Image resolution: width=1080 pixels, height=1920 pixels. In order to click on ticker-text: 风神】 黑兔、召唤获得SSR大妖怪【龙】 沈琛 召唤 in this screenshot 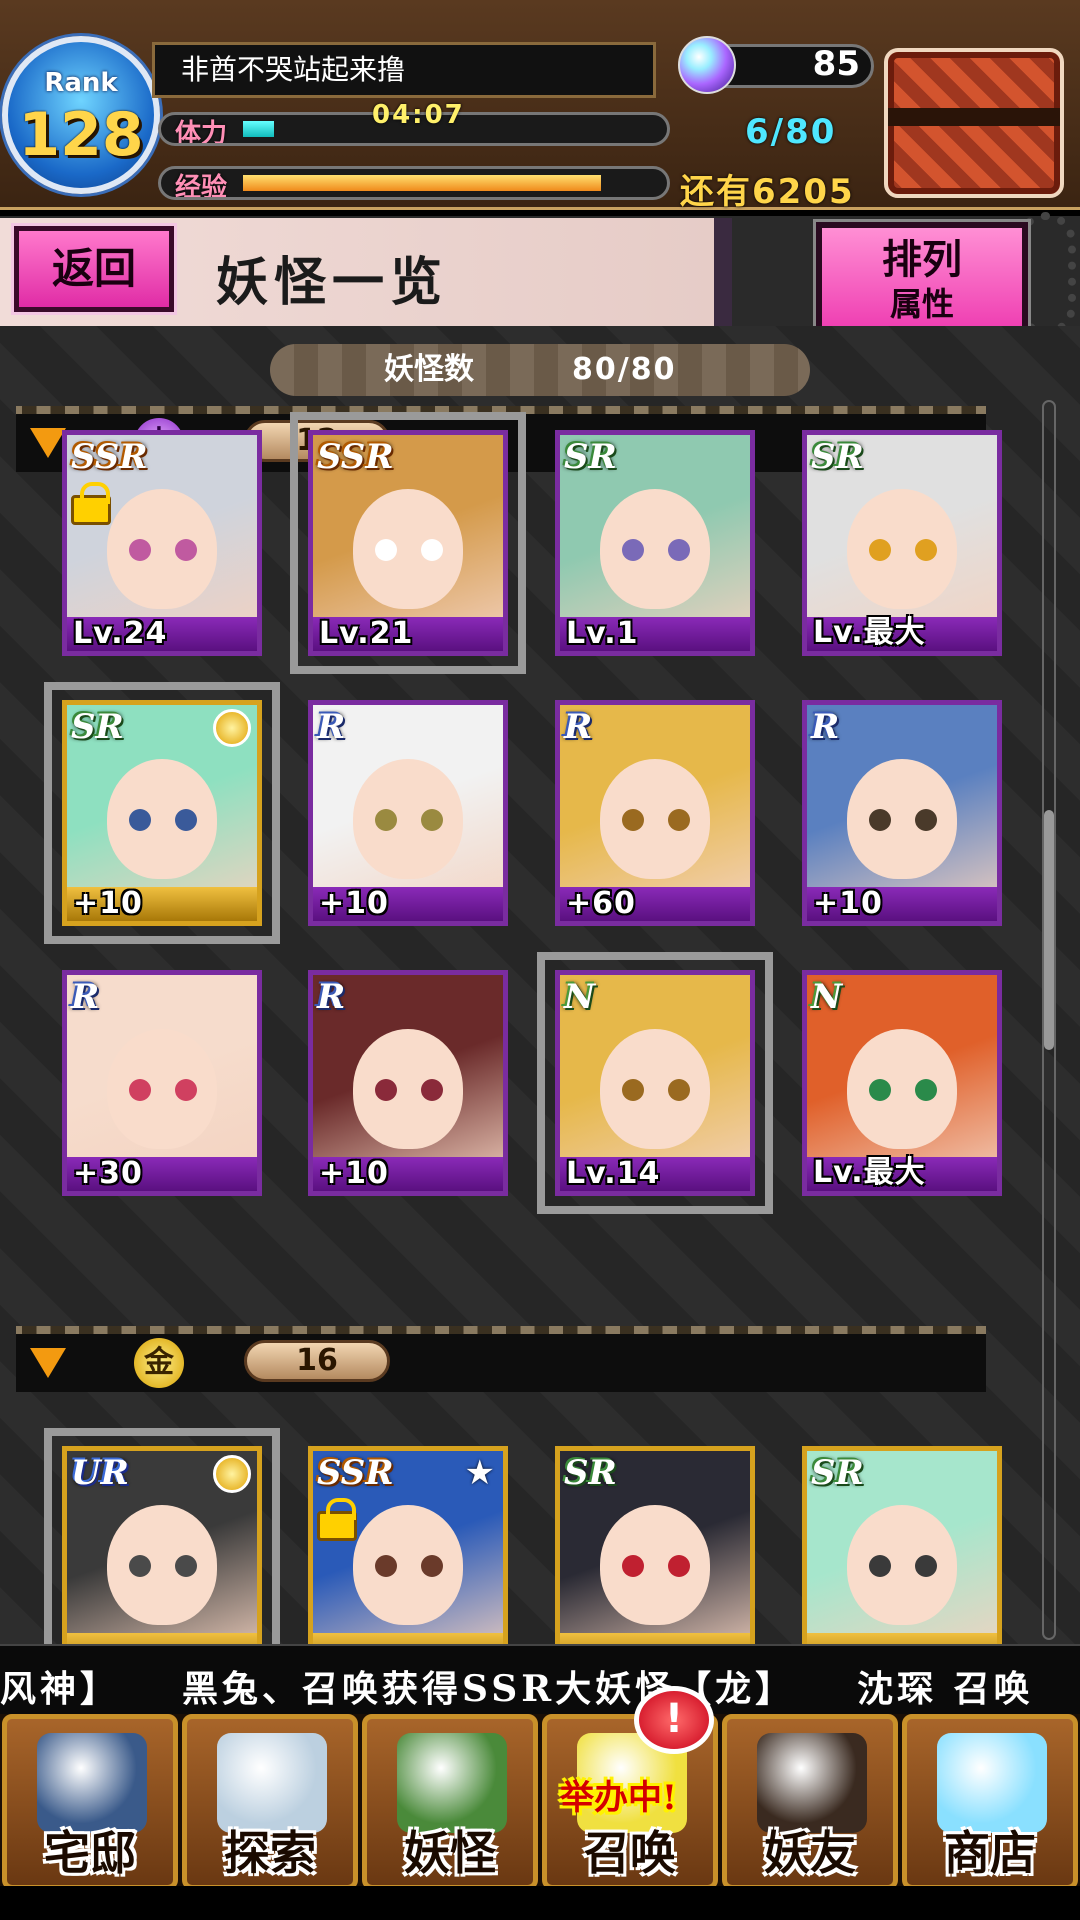, I will do `click(517, 1689)`.